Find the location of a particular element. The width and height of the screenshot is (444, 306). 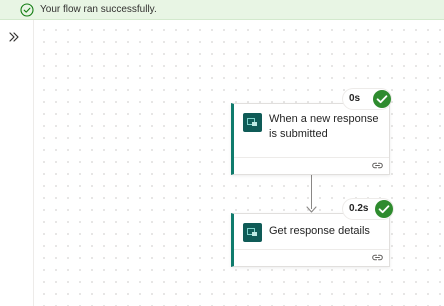

run-status-badge: 0s is located at coordinates (367, 99).